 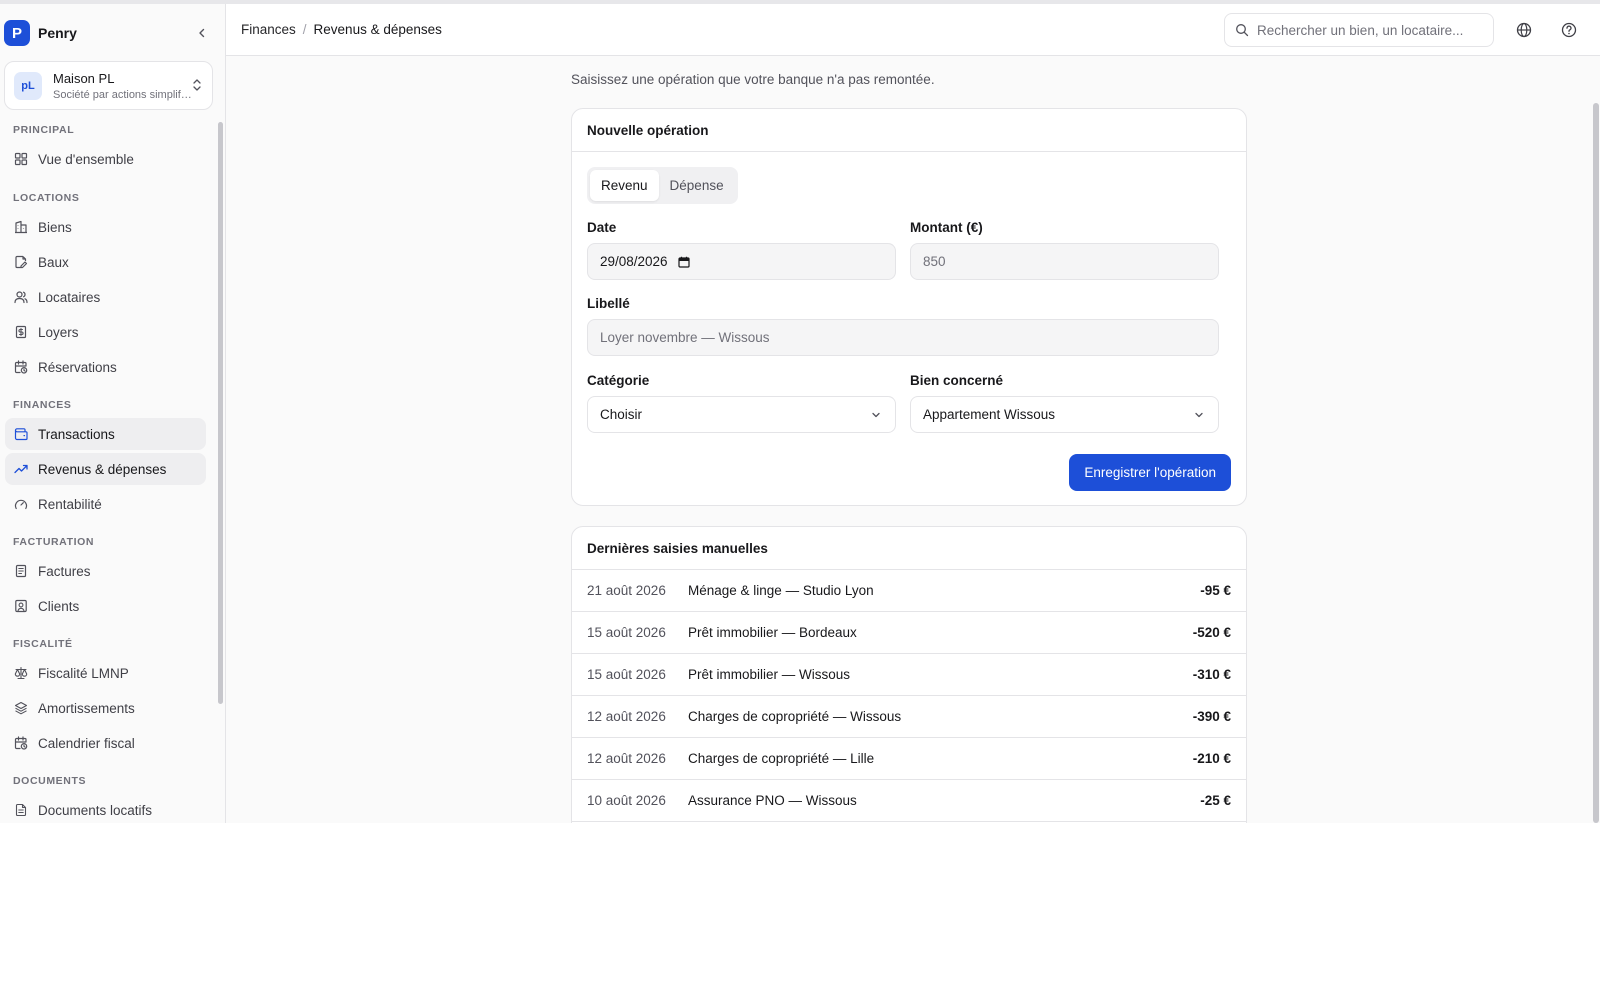 I want to click on entry-date: 21 août 2026, so click(x=626, y=590).